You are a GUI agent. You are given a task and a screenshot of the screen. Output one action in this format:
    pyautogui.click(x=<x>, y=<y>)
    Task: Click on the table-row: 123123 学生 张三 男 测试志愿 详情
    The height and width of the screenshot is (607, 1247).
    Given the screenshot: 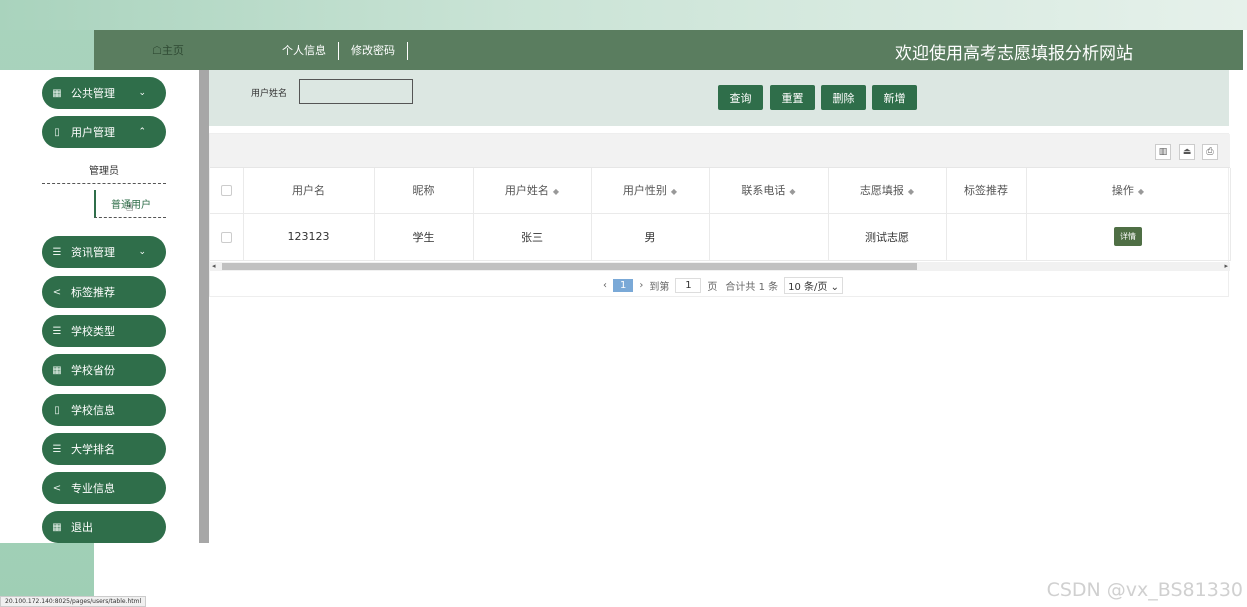 What is the action you would take?
    pyautogui.click(x=720, y=237)
    